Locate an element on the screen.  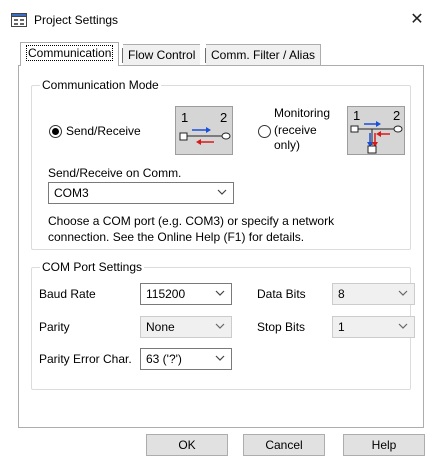
parity-select: None is located at coordinates (186, 327).